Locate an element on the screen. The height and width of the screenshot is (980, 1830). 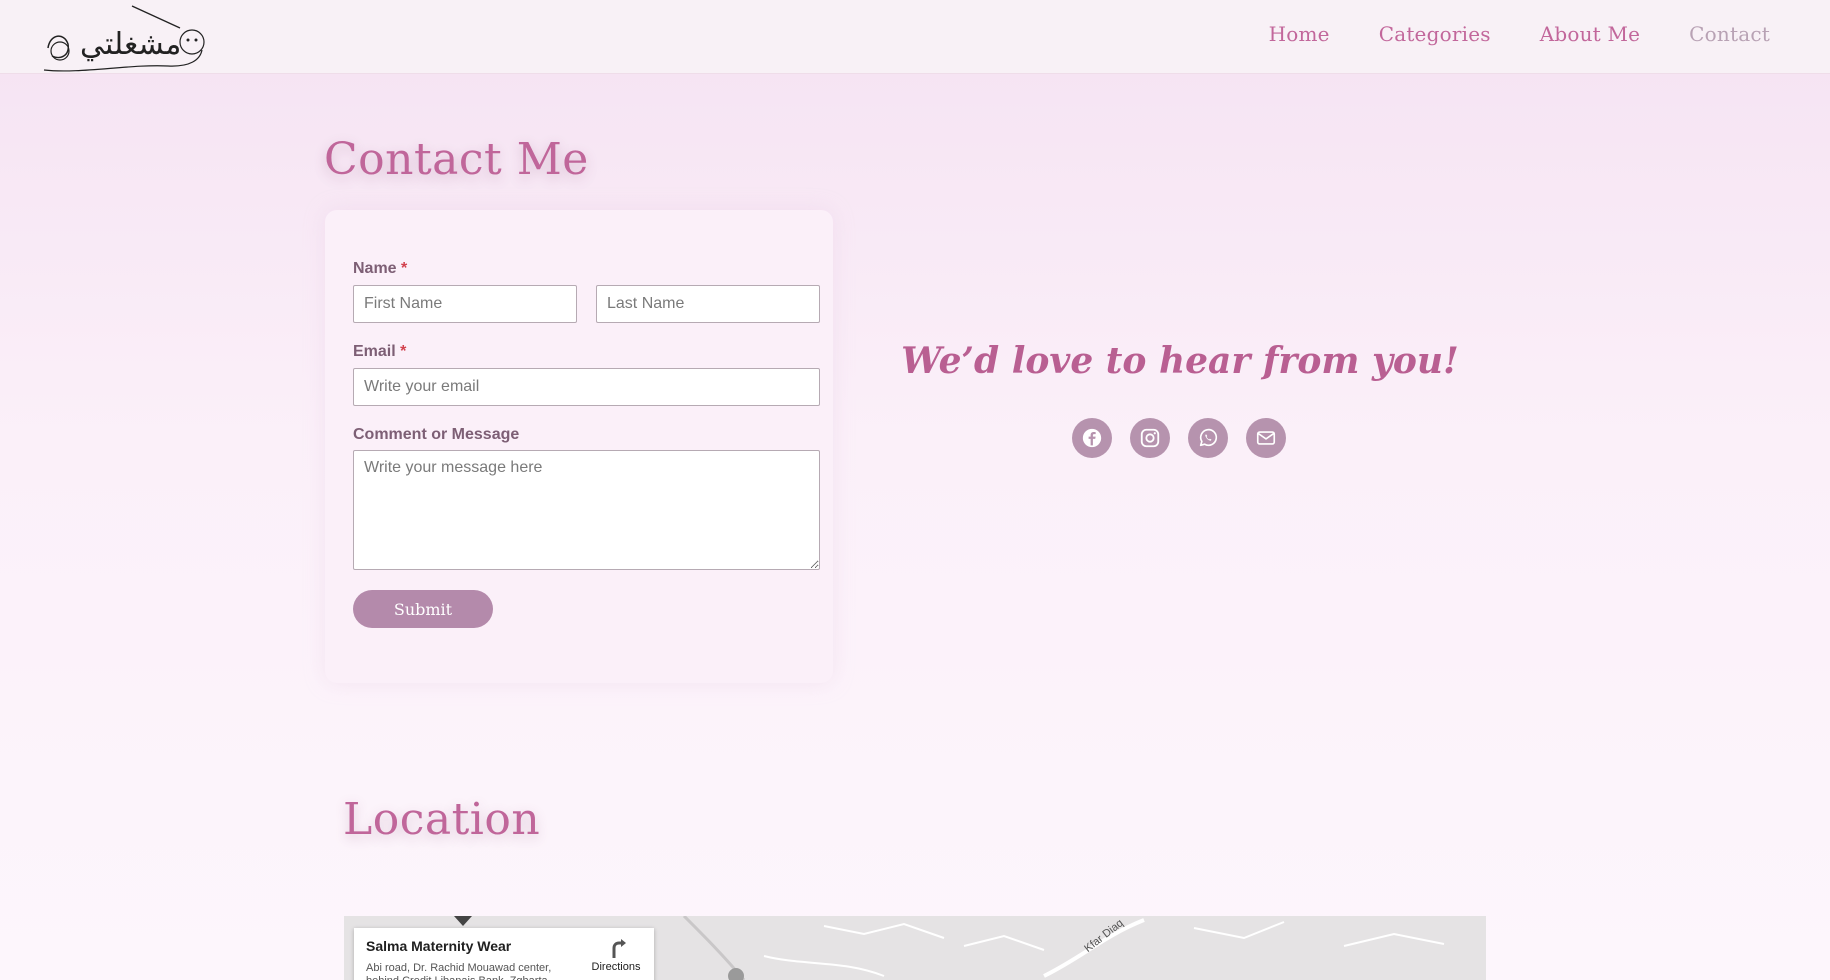
location-title: Location is located at coordinates (442, 819).